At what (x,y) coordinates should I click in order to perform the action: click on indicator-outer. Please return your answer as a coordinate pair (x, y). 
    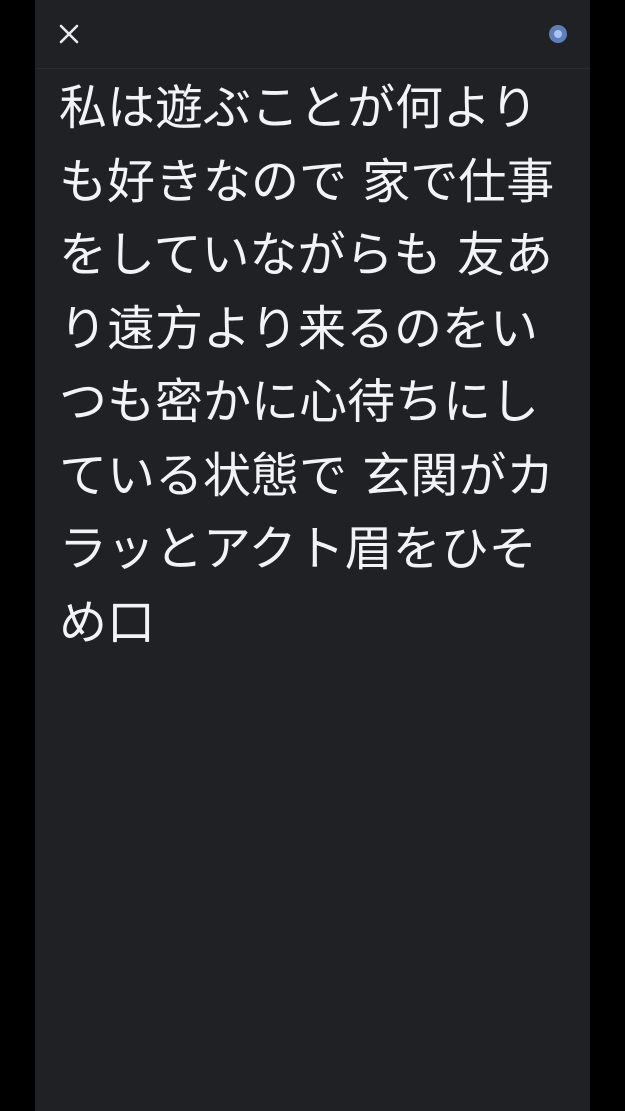
    Looking at the image, I should click on (558, 34).